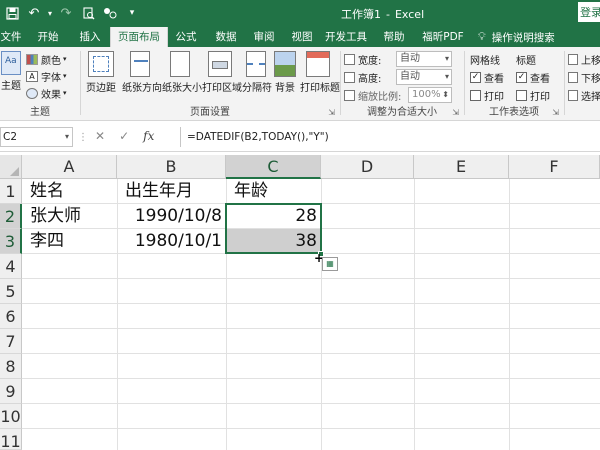 This screenshot has height=450, width=600. What do you see at coordinates (257, 73) in the screenshot?
I see `breaks-button: 分隔符` at bounding box center [257, 73].